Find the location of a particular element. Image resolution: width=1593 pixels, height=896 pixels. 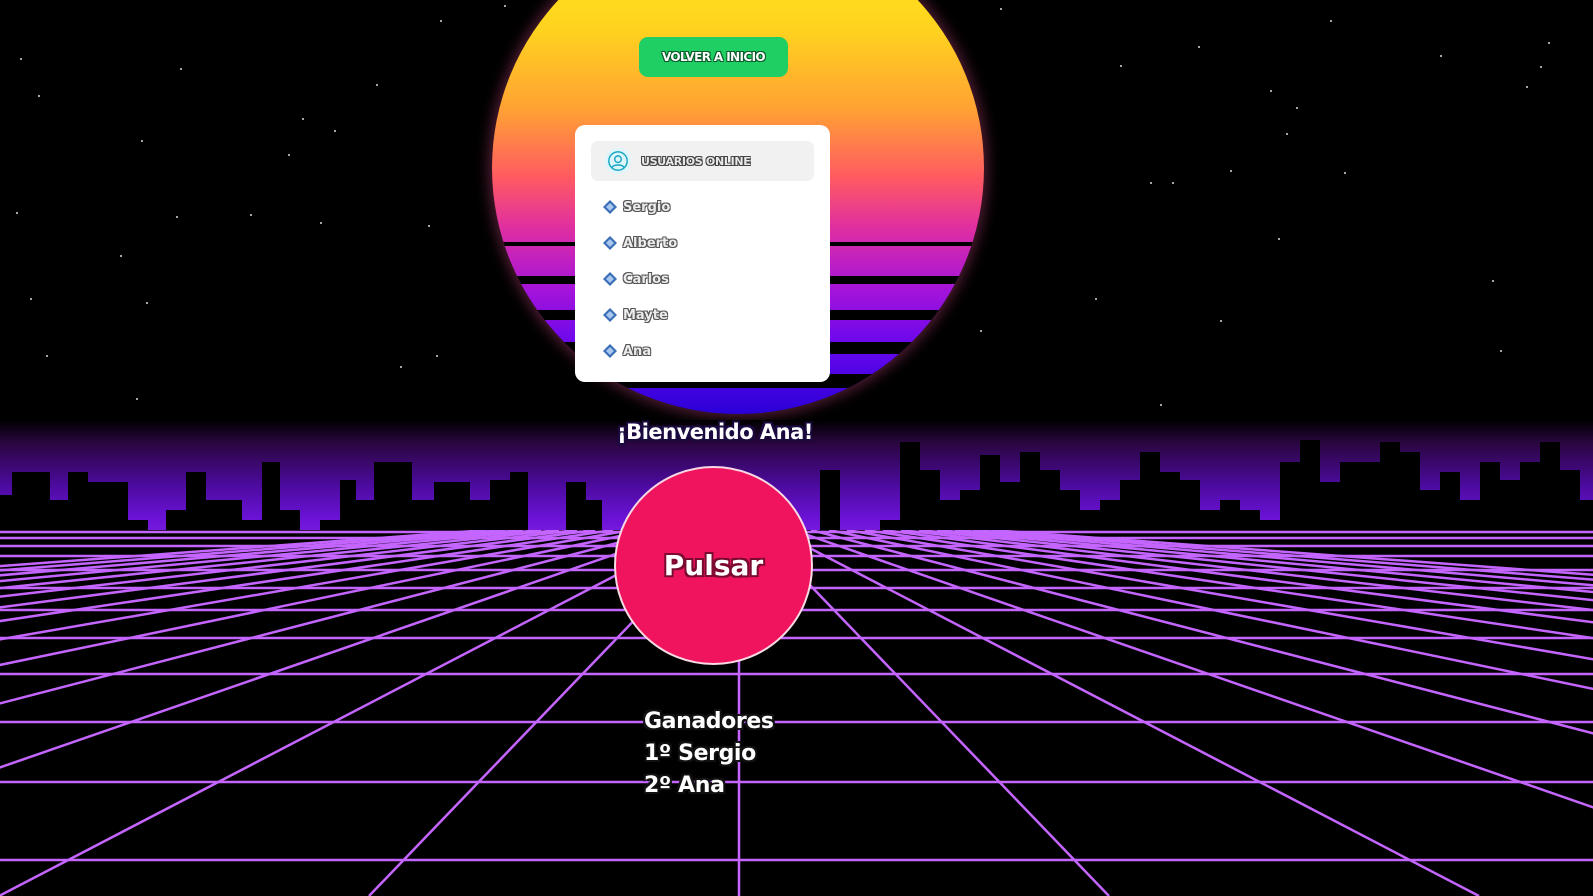

winner-entry: 1º Sergio is located at coordinates (700, 753).